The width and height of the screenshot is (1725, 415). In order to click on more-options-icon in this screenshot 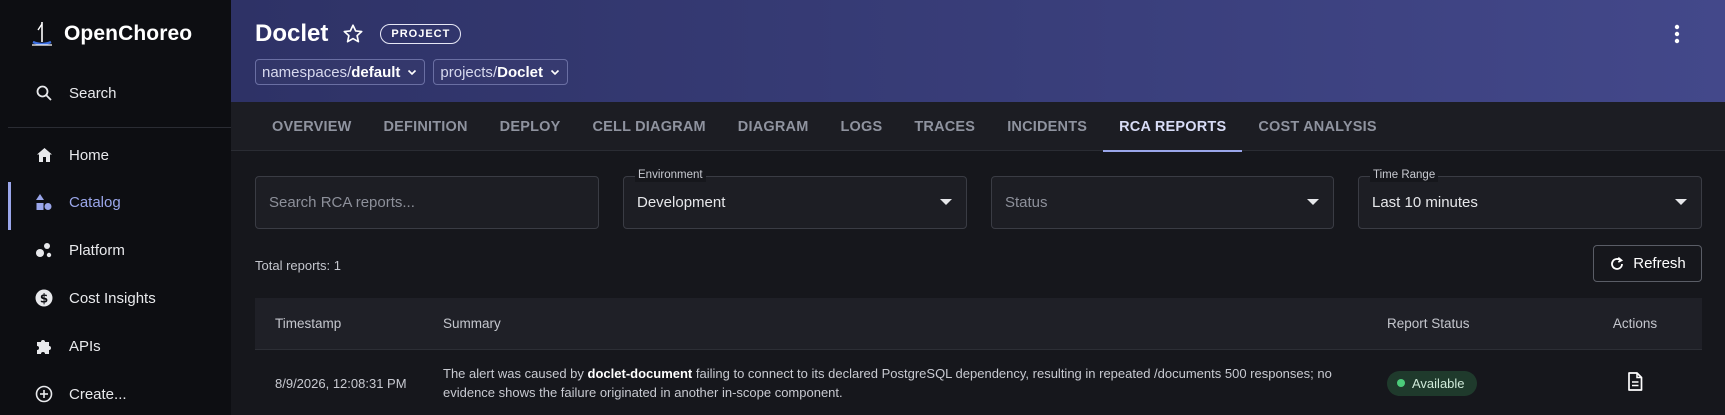, I will do `click(1677, 34)`.